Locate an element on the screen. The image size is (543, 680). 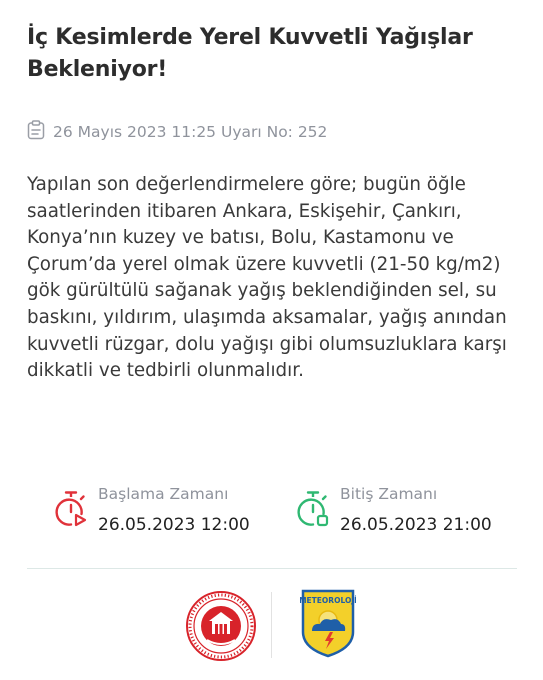
start-time-label: Başlama Zamanı is located at coordinates (163, 494).